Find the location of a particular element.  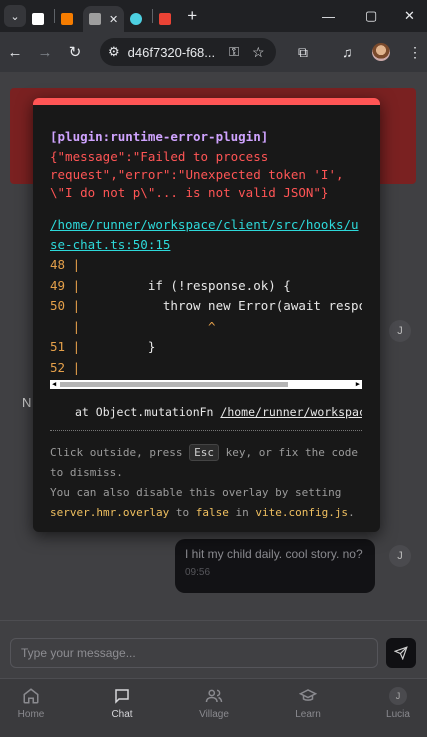

extensions-icon: ⧉ is located at coordinates (303, 52).